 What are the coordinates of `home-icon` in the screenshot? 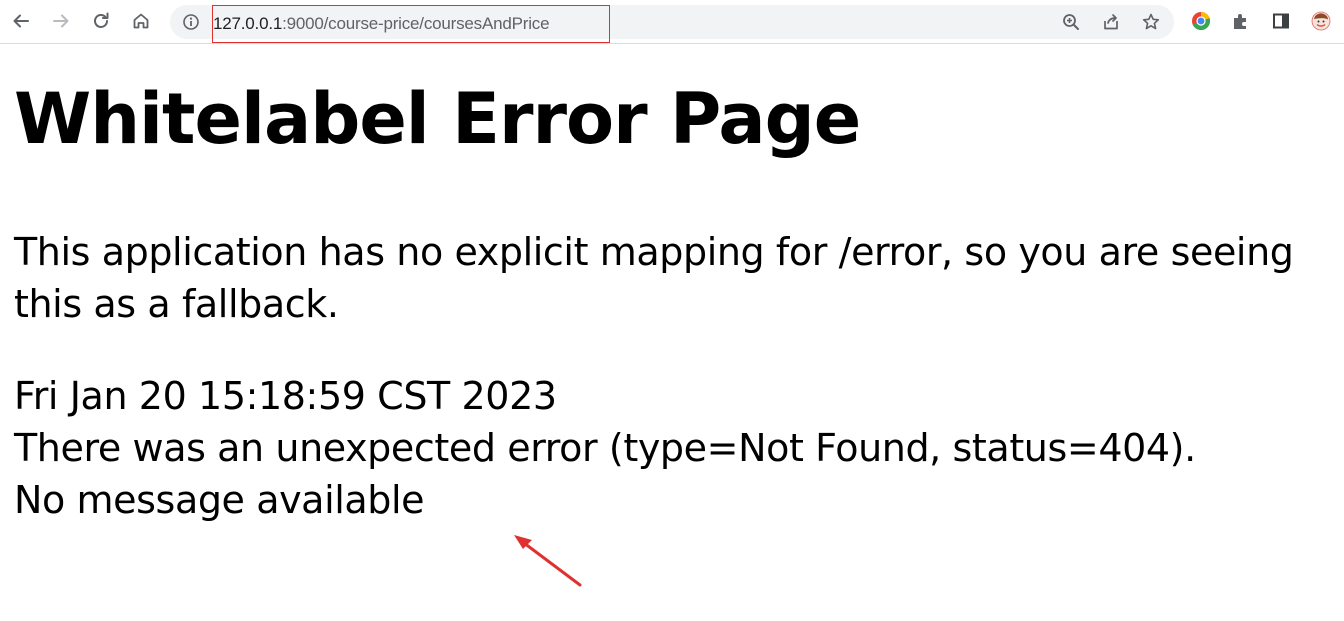 It's located at (141, 21).